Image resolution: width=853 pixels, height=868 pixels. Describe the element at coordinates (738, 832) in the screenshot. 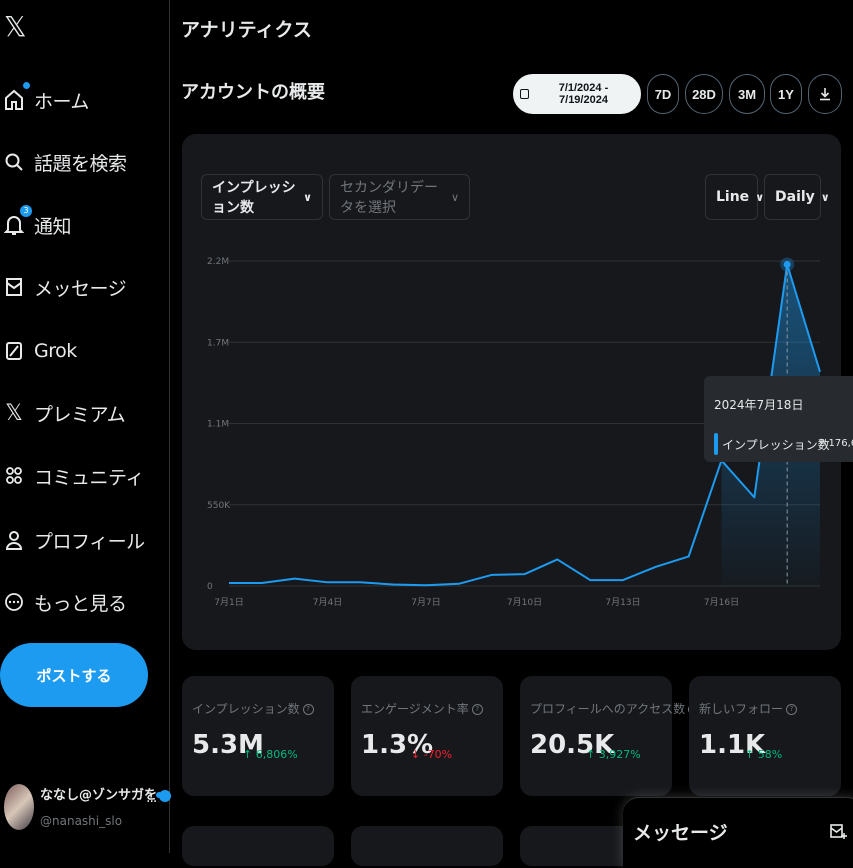

I see `messages-drawer: メッセージ` at that location.